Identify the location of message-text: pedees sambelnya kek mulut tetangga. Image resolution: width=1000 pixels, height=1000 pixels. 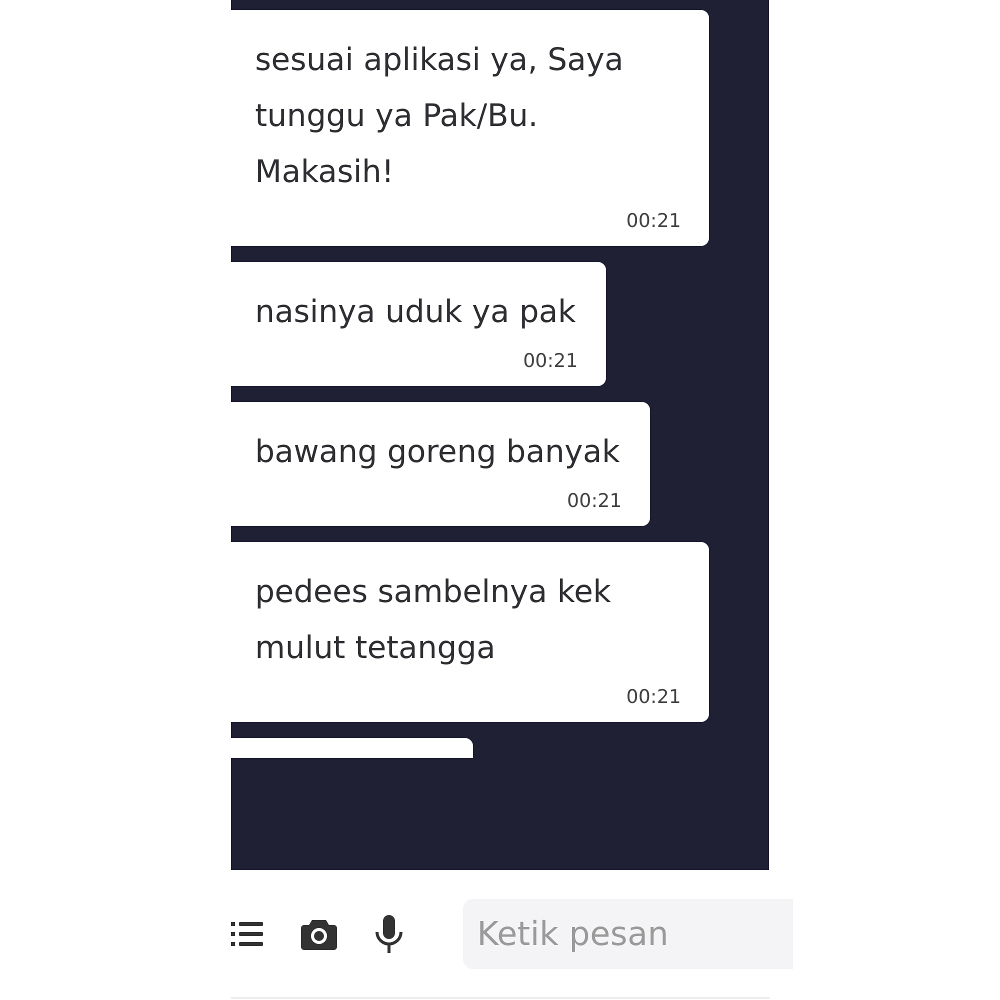
(433, 620).